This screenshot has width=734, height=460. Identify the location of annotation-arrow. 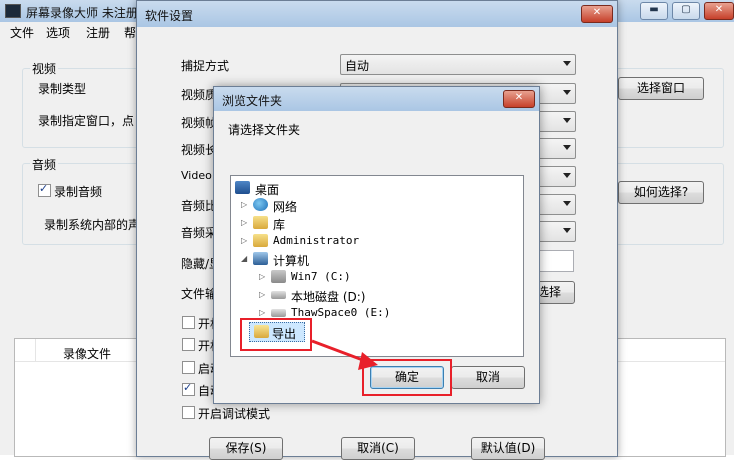
(344, 354).